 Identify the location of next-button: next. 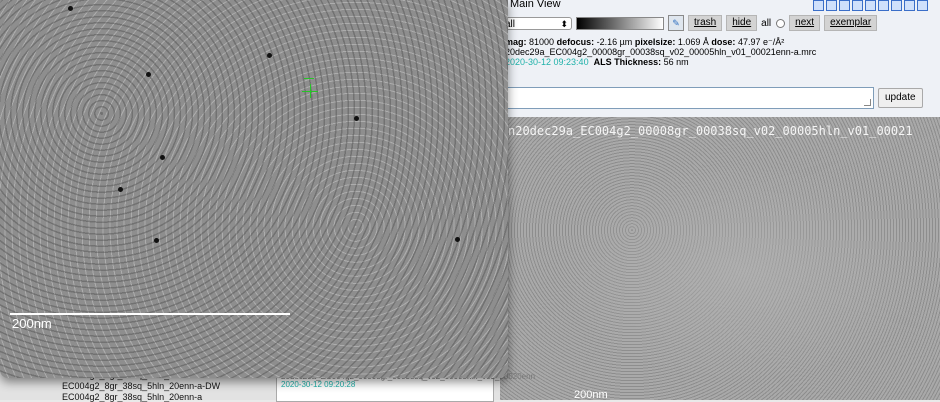
(805, 23).